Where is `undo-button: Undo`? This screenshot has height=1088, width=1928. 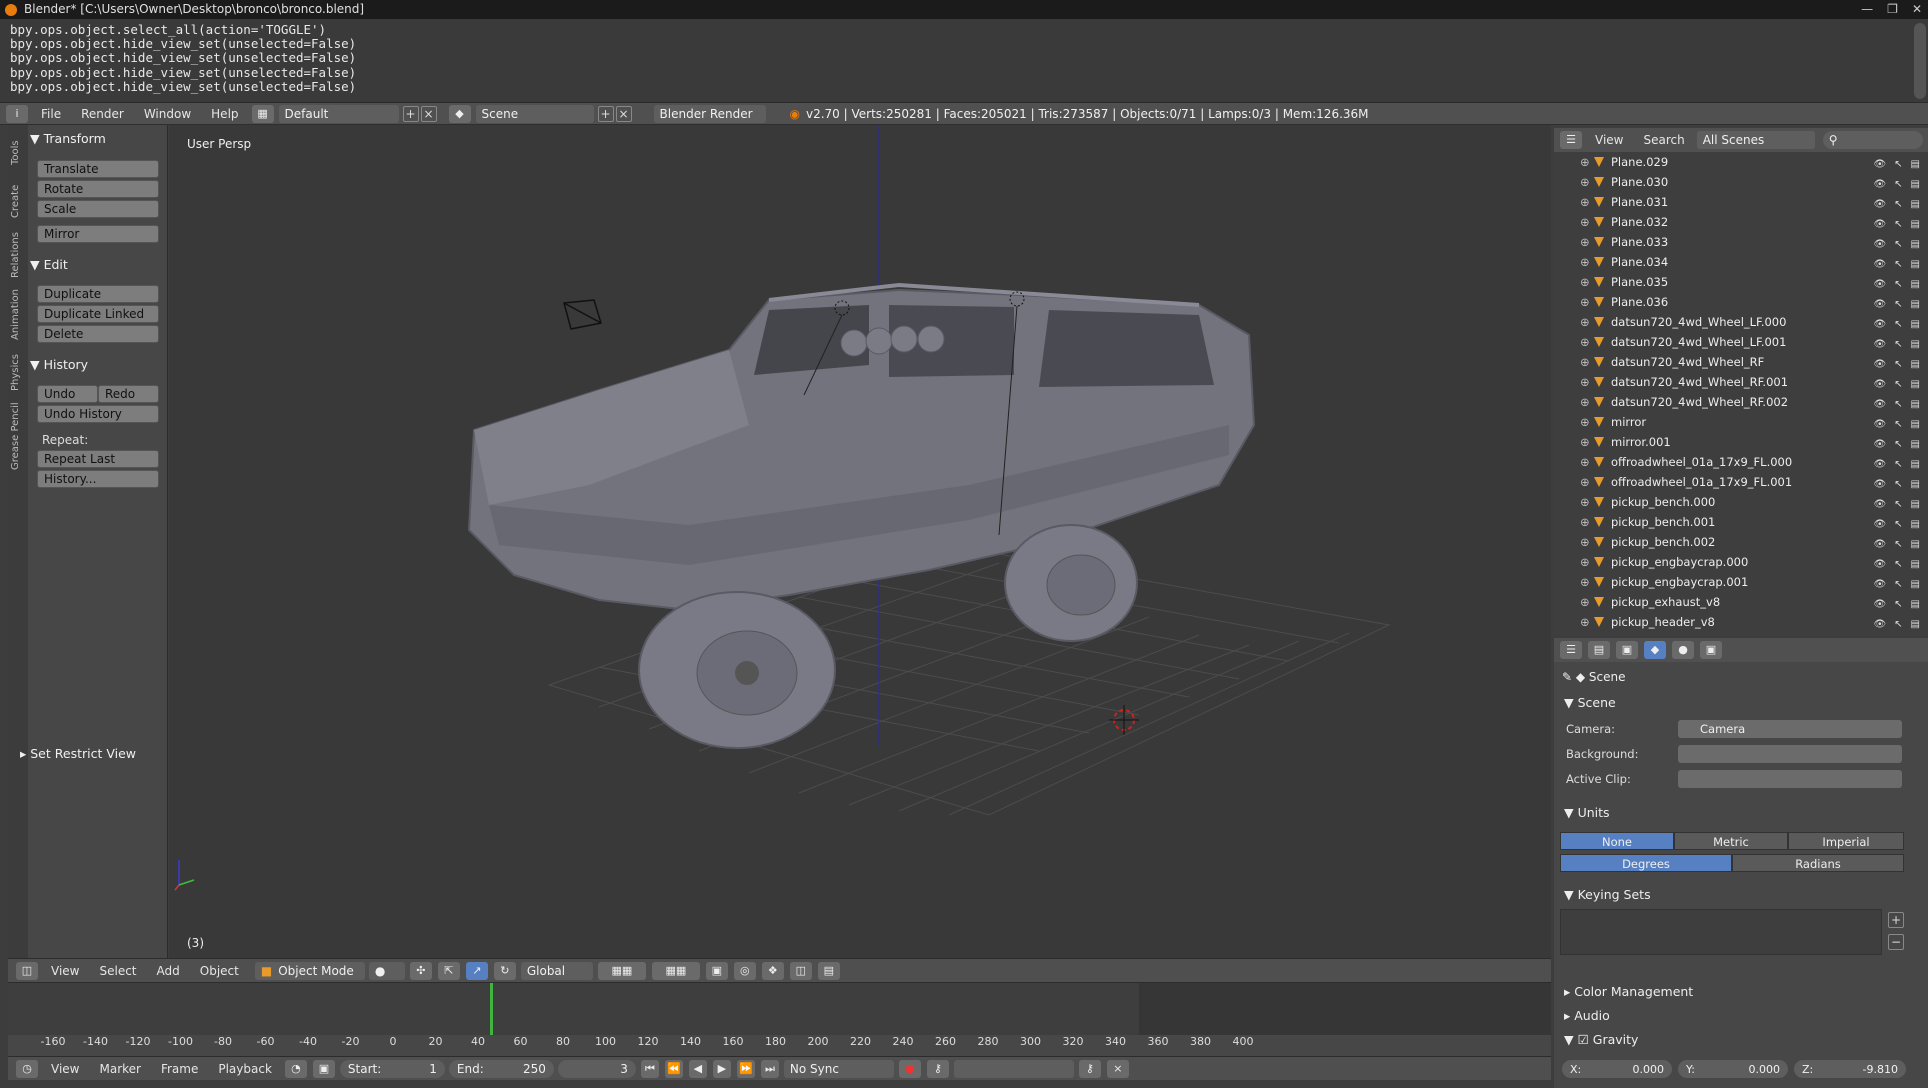
undo-button: Undo is located at coordinates (67, 394).